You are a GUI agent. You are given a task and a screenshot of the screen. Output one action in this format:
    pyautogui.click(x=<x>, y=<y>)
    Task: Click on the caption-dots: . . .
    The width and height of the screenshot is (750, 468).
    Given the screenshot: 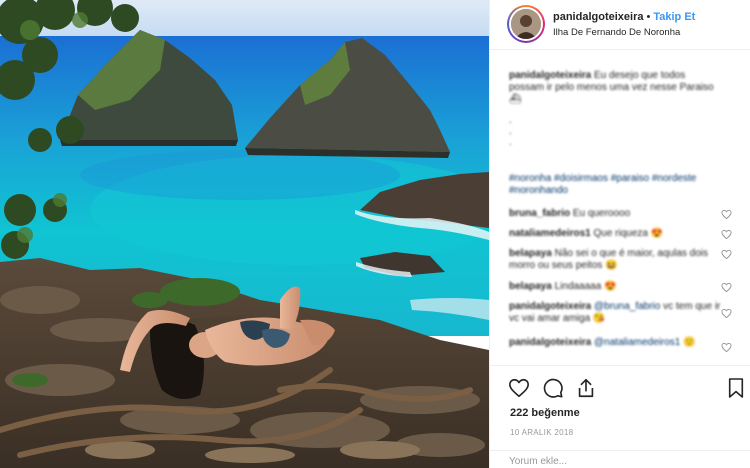 What is the action you would take?
    pyautogui.click(x=510, y=131)
    